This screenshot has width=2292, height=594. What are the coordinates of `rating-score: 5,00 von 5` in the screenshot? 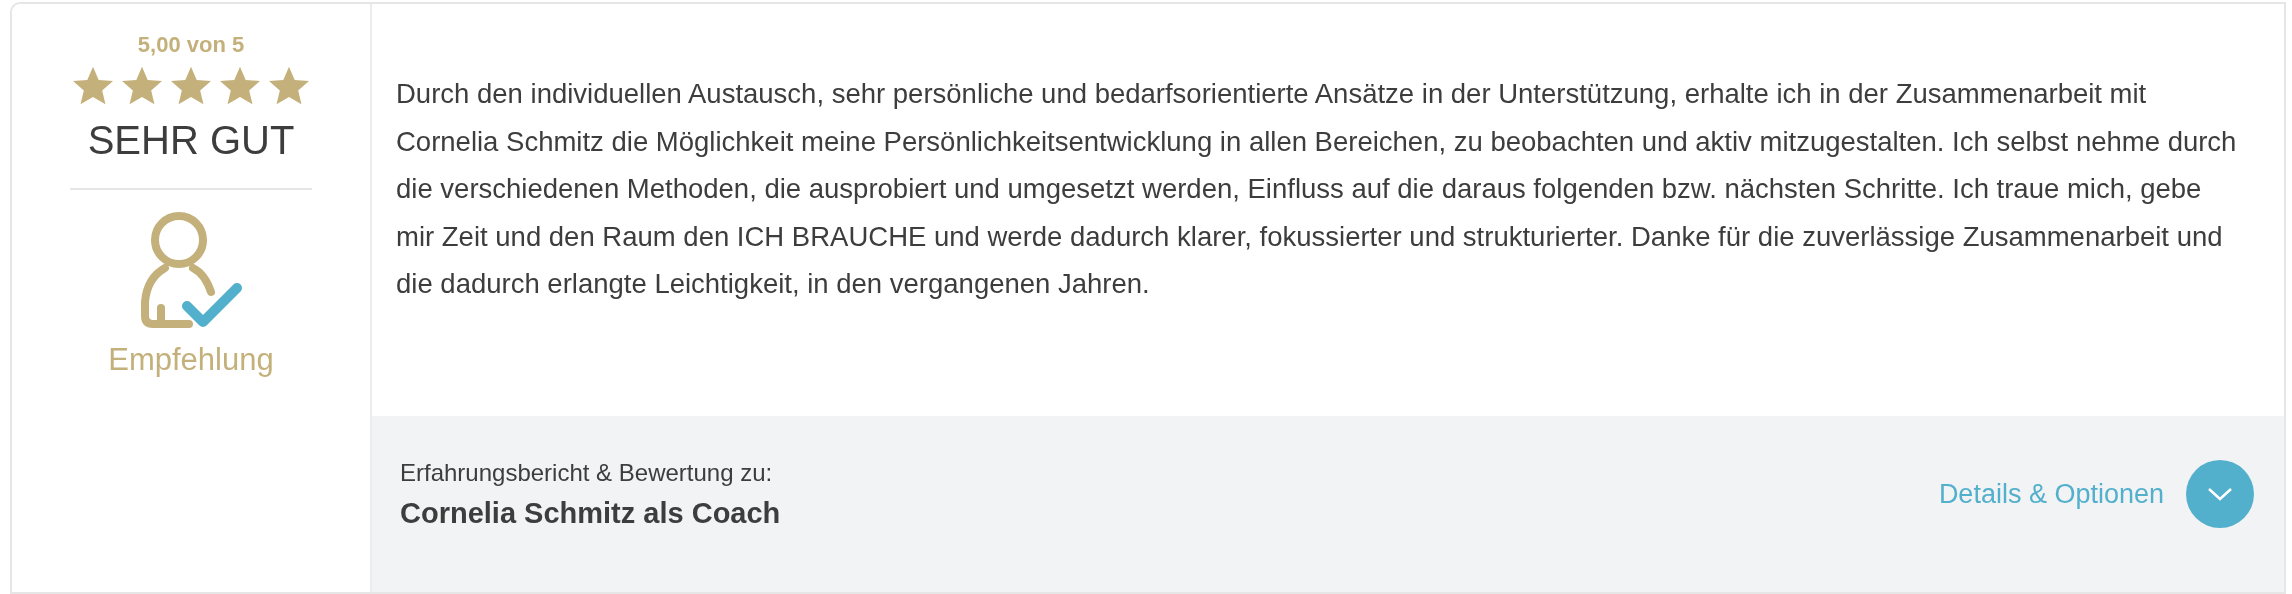 It's located at (191, 45).